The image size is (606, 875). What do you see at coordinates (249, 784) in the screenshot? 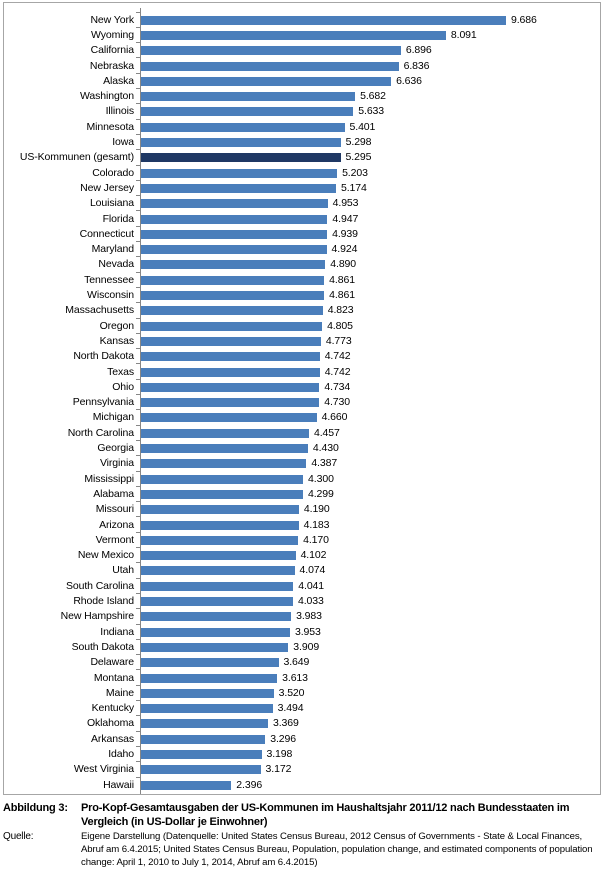
I see `bar-value-label: 2.396` at bounding box center [249, 784].